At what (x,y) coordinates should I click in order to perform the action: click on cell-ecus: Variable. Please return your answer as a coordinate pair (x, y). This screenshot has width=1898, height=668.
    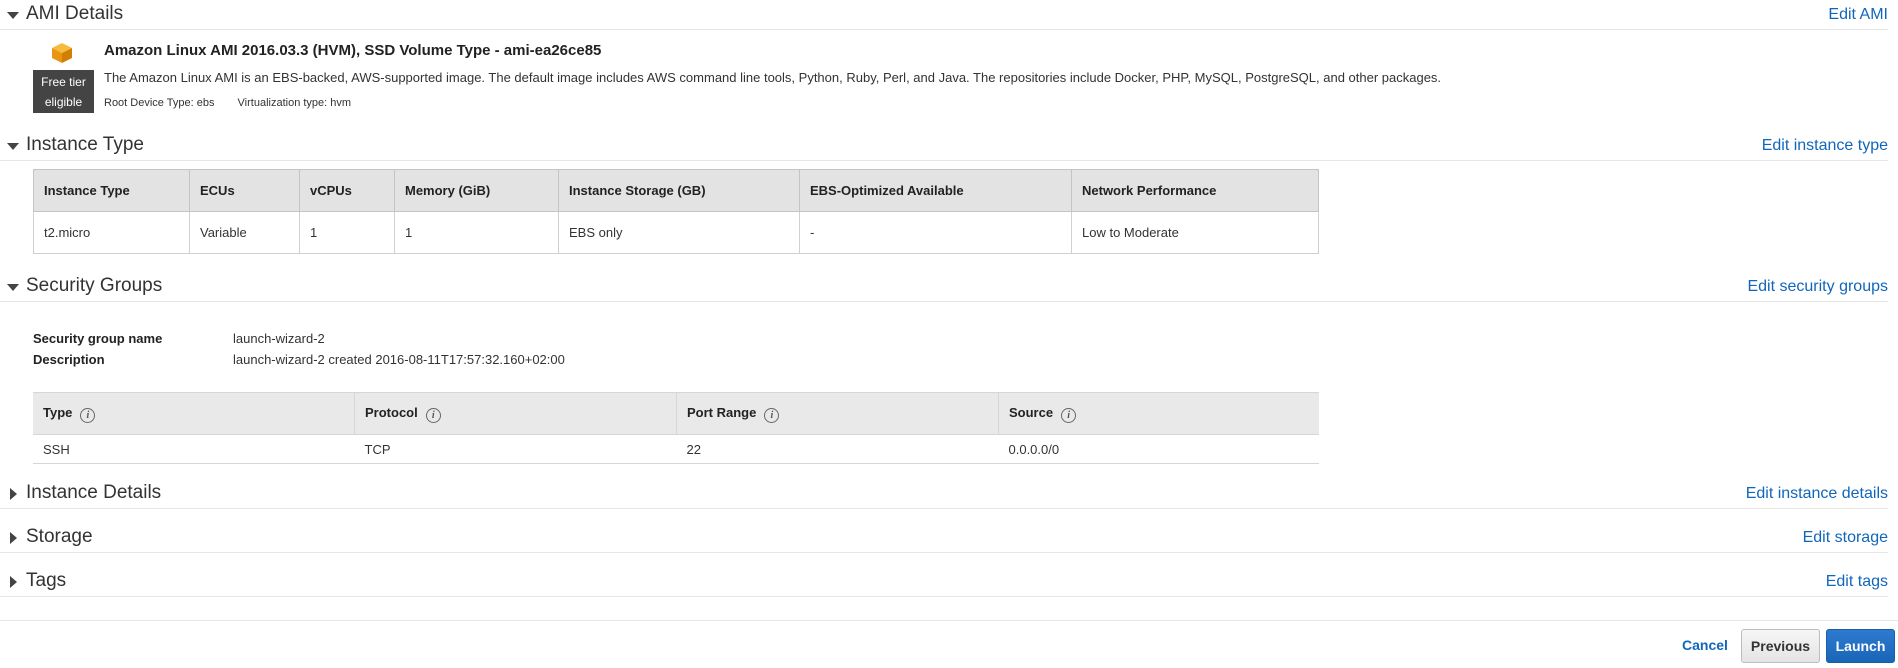
    Looking at the image, I should click on (244, 232).